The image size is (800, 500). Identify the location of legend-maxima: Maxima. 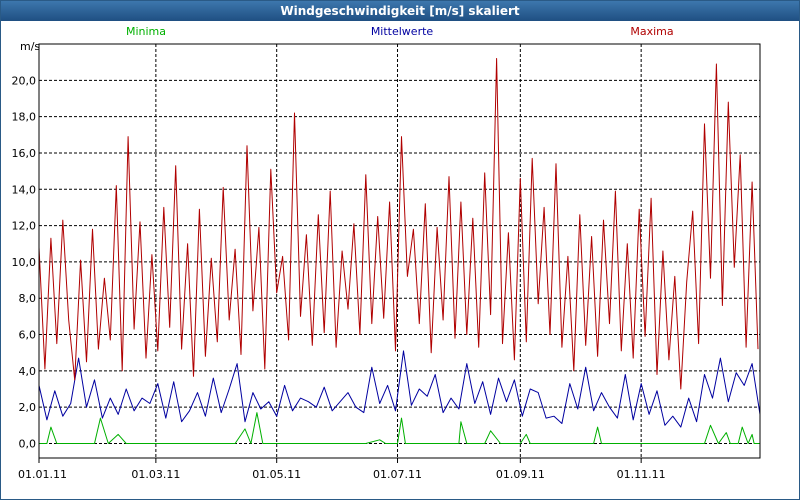
(651, 31).